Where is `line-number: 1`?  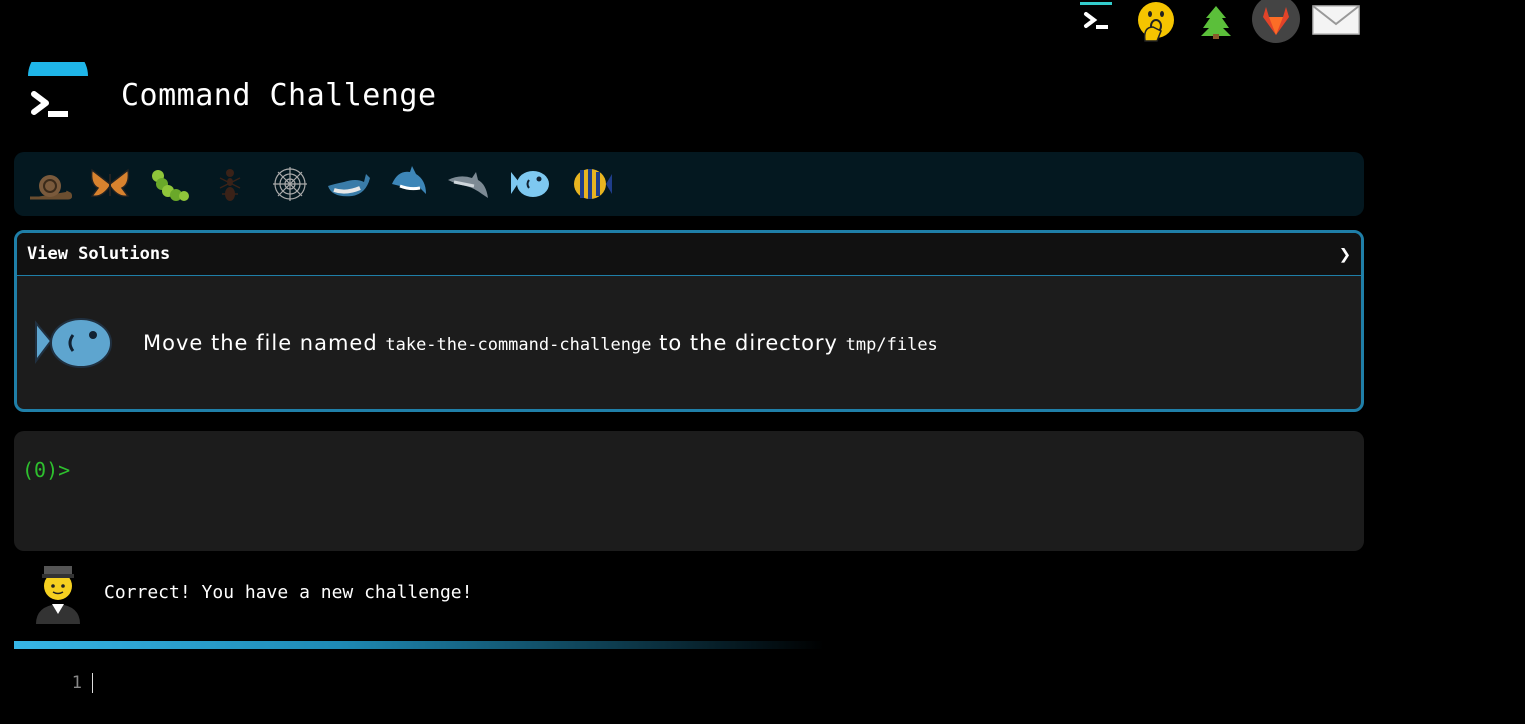
line-number: 1 is located at coordinates (76, 683).